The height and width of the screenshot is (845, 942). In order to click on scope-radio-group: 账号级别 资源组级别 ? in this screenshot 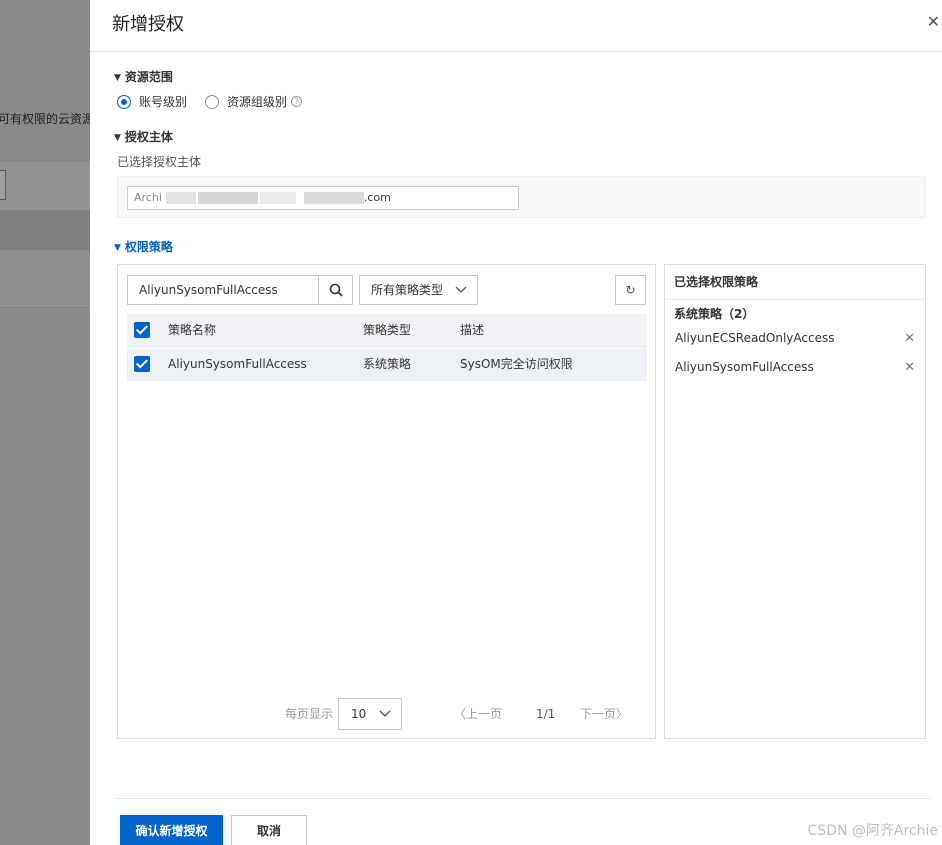, I will do `click(210, 101)`.